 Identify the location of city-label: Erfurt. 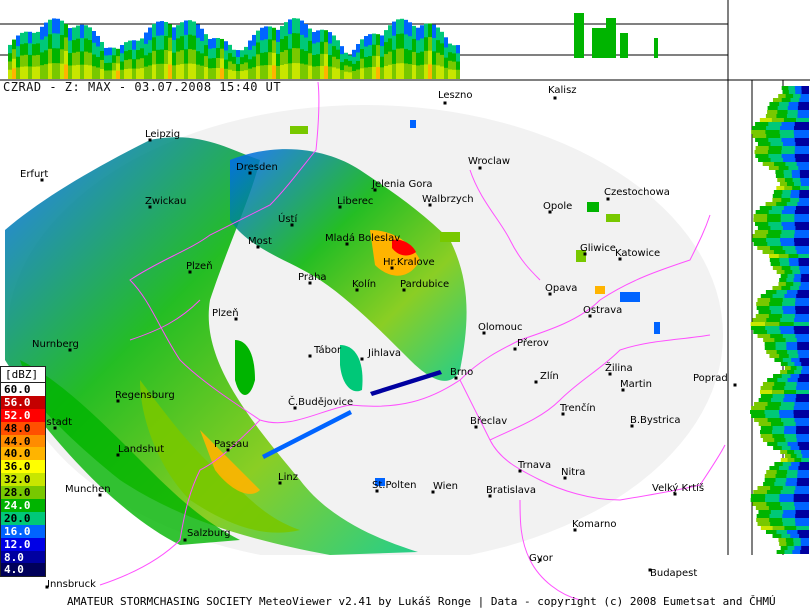
(34, 174).